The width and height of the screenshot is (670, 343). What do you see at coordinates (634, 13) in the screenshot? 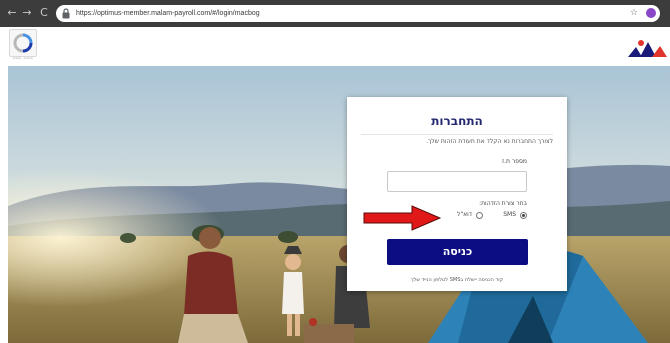
I see `star-icon: ☆` at bounding box center [634, 13].